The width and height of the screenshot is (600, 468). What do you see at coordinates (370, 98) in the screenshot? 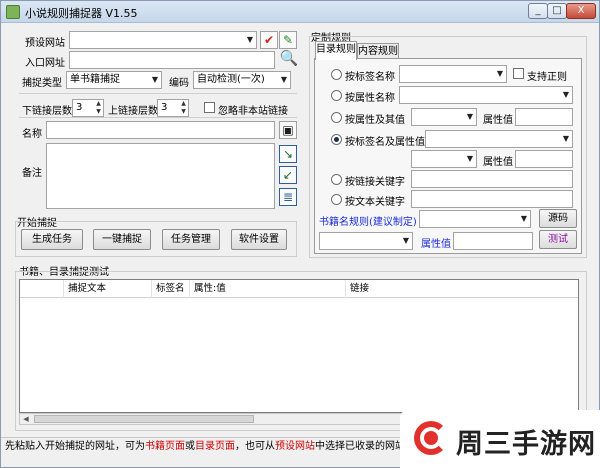
I see `by-attr-name-label: 按属性名称` at bounding box center [370, 98].